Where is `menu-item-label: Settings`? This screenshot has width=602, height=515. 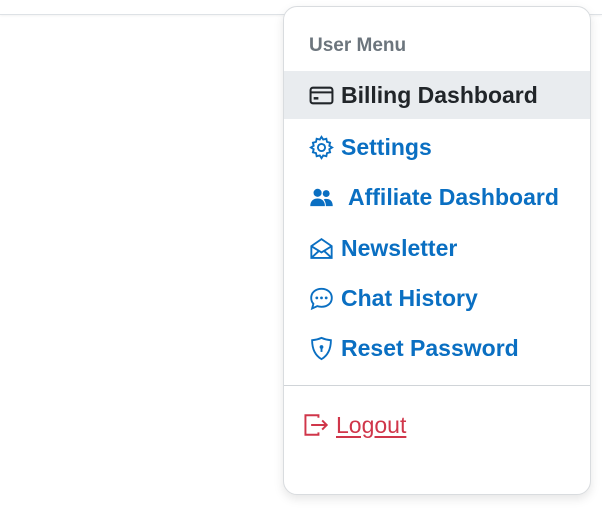
menu-item-label: Settings is located at coordinates (386, 146).